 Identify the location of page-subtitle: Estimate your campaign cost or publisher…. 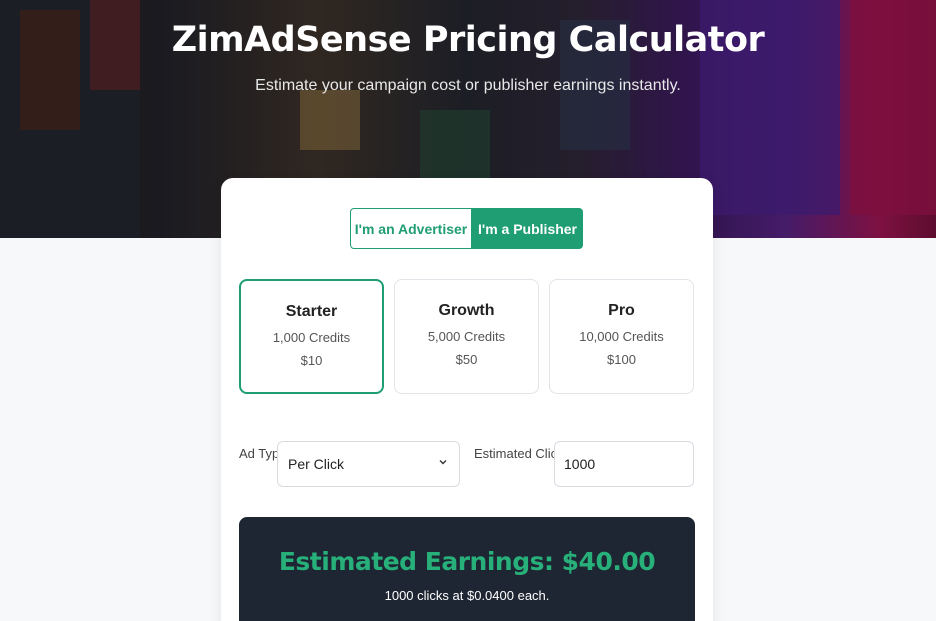
(468, 85).